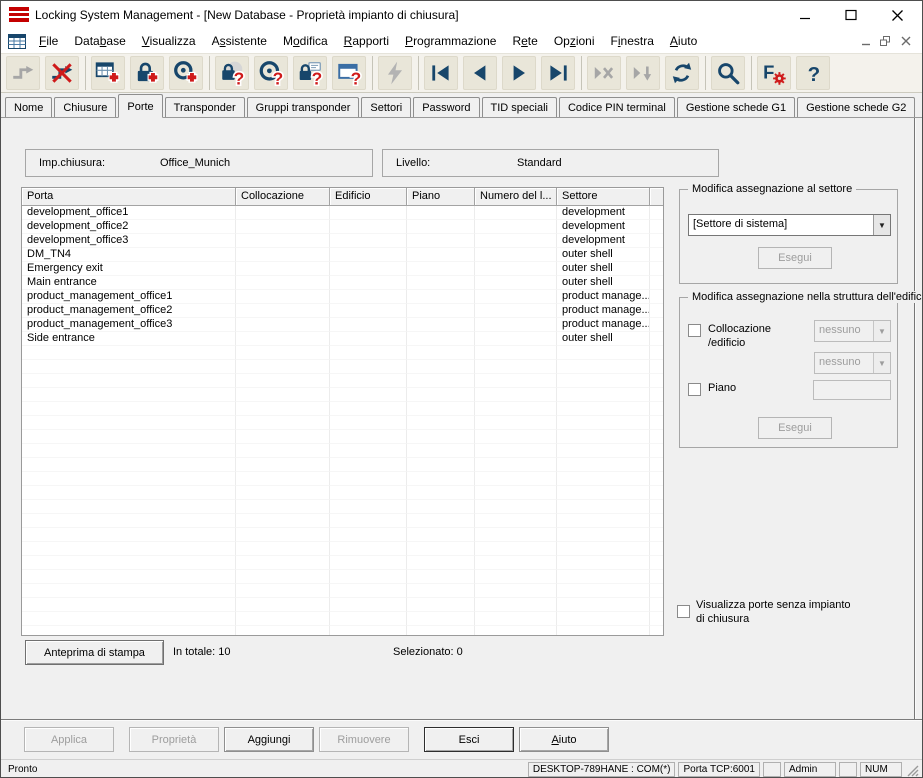 The image size is (923, 778). I want to click on toolbar-first-record-button, so click(441, 73).